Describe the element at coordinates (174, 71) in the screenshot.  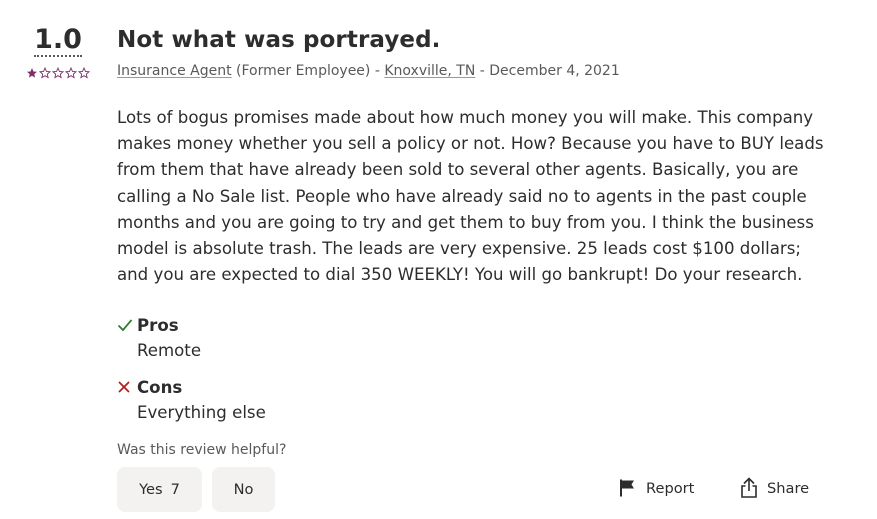
I see `job-title-link: Insurance Agent` at that location.